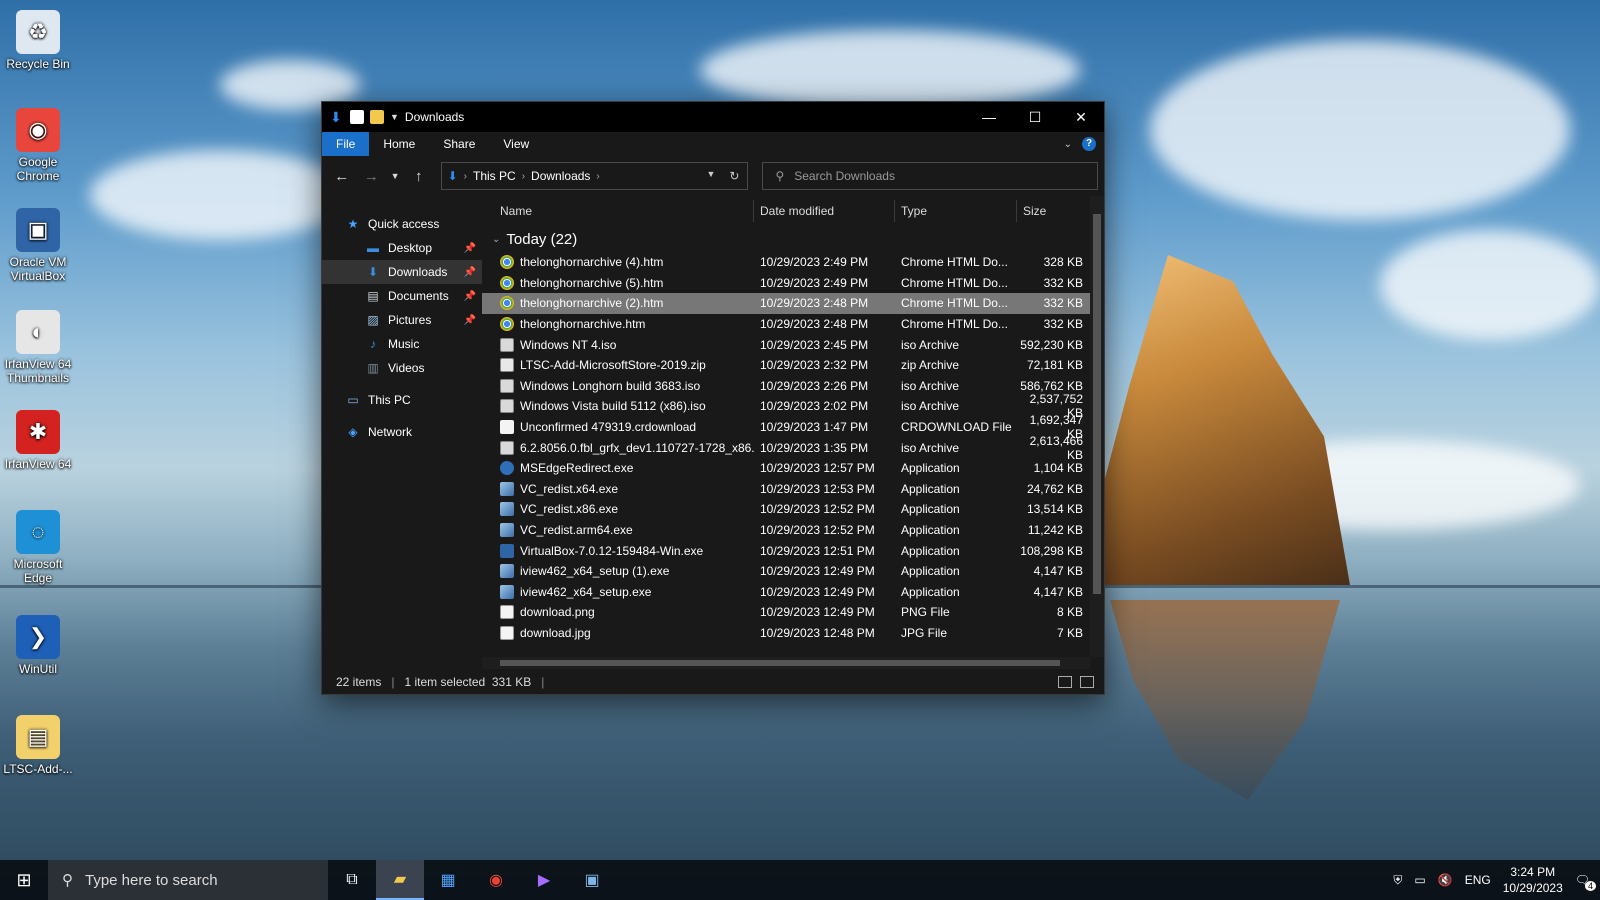 This screenshot has width=1600, height=900. What do you see at coordinates (1397, 880) in the screenshot?
I see `defender-icon: ⛨` at bounding box center [1397, 880].